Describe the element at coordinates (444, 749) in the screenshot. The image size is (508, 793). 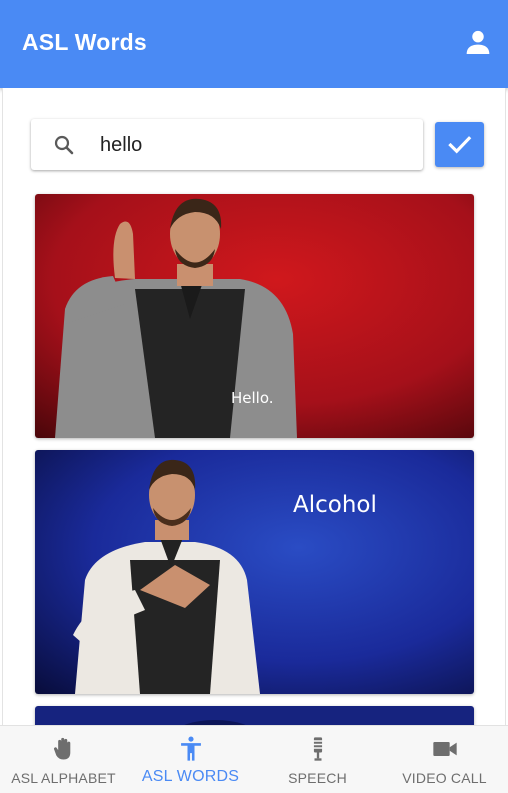
I see `videocam-icon` at that location.